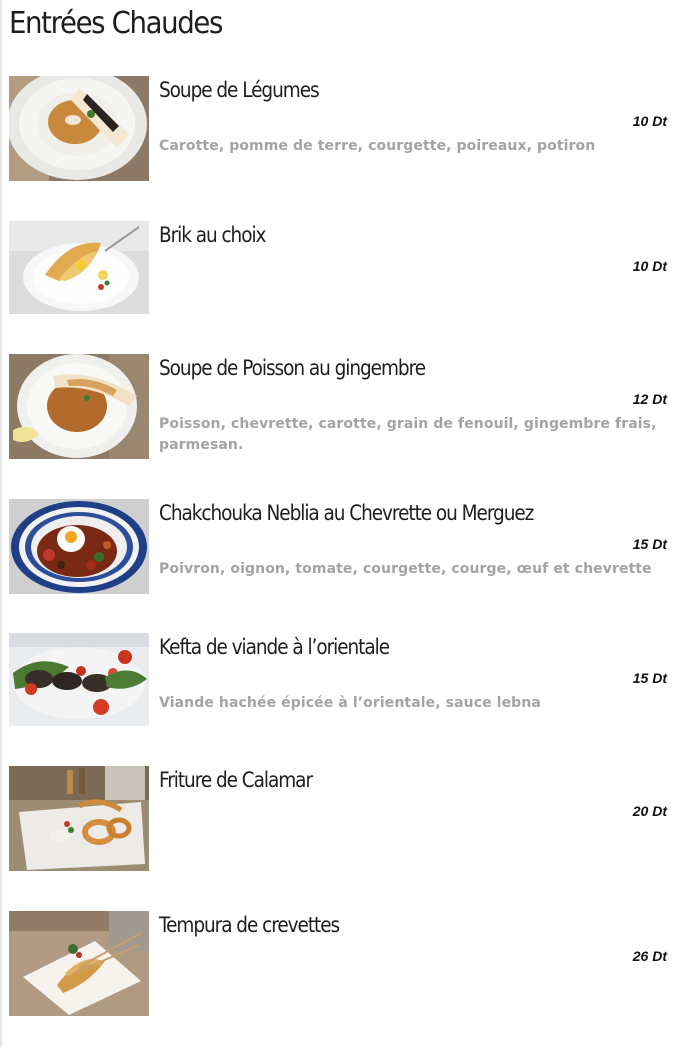 The image size is (684, 1047). What do you see at coordinates (649, 399) in the screenshot?
I see `dish-price: 12 Dt` at bounding box center [649, 399].